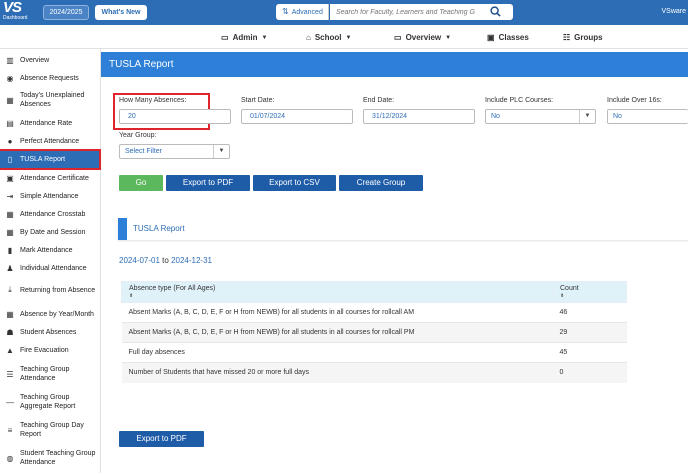  Describe the element at coordinates (419, 116) in the screenshot. I see `end-date-input: 31/12/2024` at that location.